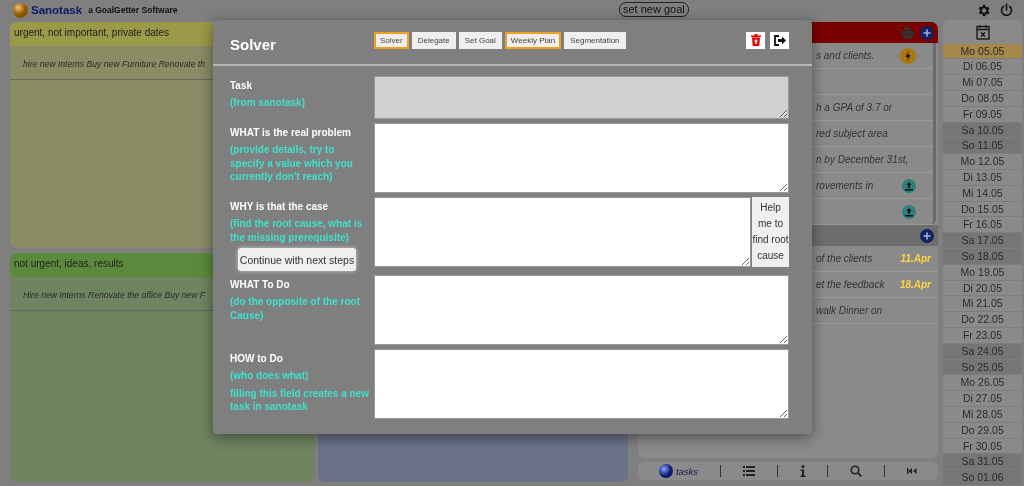 The image size is (1024, 486). What do you see at coordinates (845, 185) in the screenshot?
I see `task-text: rovements in` at bounding box center [845, 185].